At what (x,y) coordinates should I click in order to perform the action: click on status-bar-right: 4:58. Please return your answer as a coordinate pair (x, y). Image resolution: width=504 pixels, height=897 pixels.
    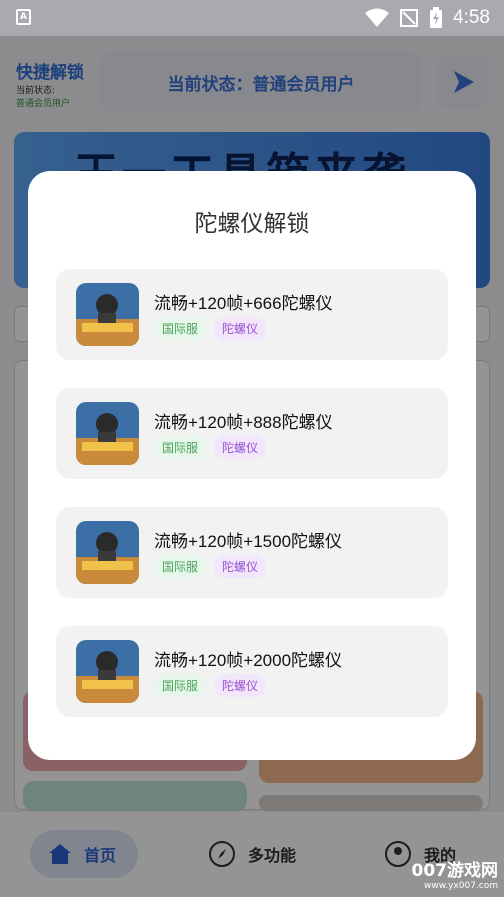
    Looking at the image, I should click on (427, 18).